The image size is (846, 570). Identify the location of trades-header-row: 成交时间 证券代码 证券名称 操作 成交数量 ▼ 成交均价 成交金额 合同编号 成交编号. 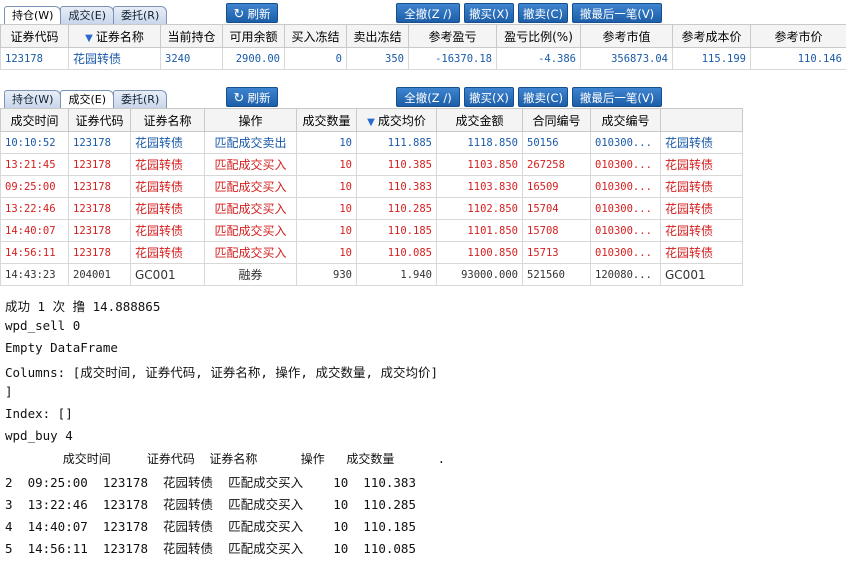
(371, 120).